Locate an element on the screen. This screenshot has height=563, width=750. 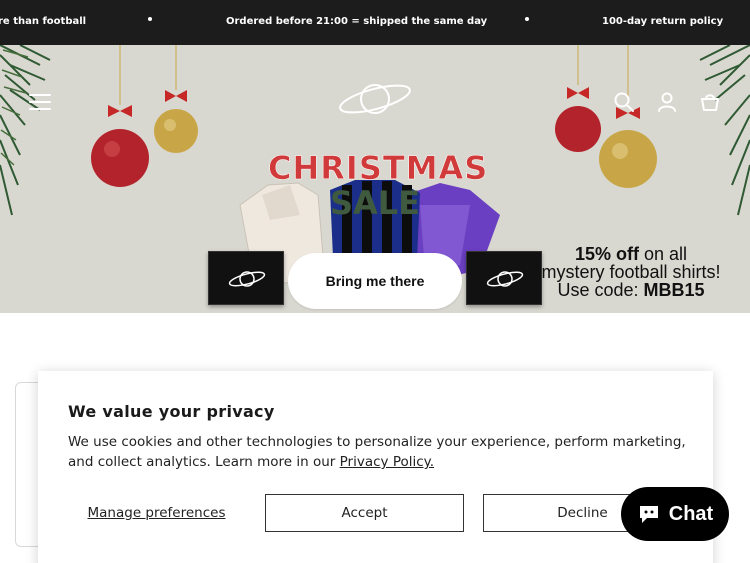
mystery-box-image is located at coordinates (246, 278).